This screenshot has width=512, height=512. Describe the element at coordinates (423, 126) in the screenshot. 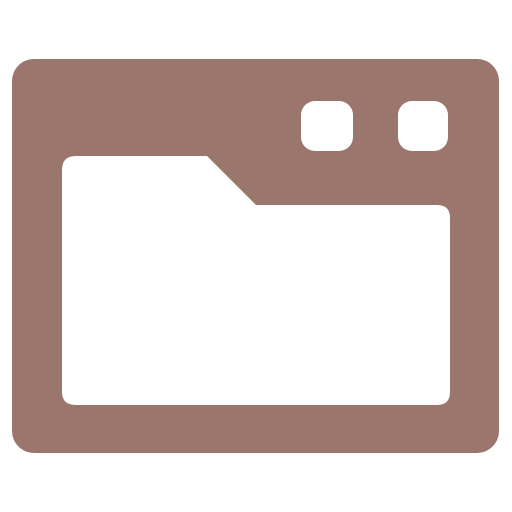

I see `window-control-right` at that location.